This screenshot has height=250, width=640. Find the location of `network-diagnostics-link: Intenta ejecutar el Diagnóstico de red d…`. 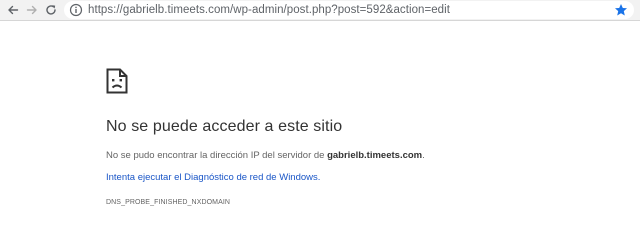

network-diagnostics-link: Intenta ejecutar el Diagnóstico de red d… is located at coordinates (213, 177).